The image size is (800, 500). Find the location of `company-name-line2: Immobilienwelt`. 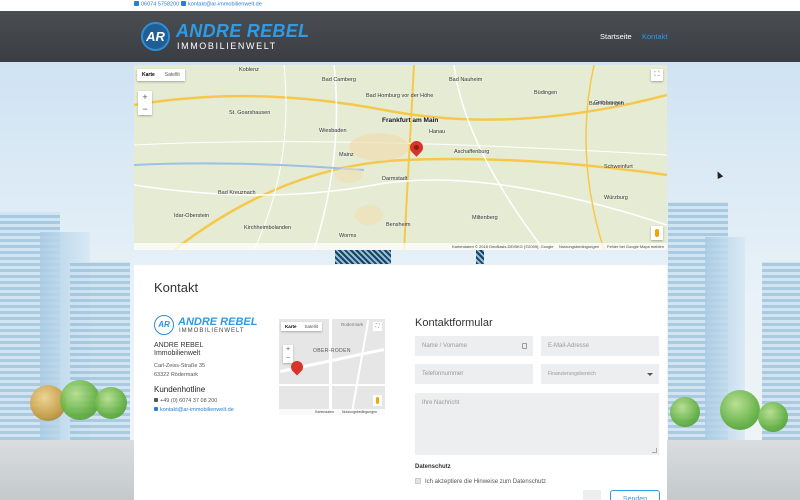

company-name-line2: Immobilienwelt is located at coordinates (177, 353).